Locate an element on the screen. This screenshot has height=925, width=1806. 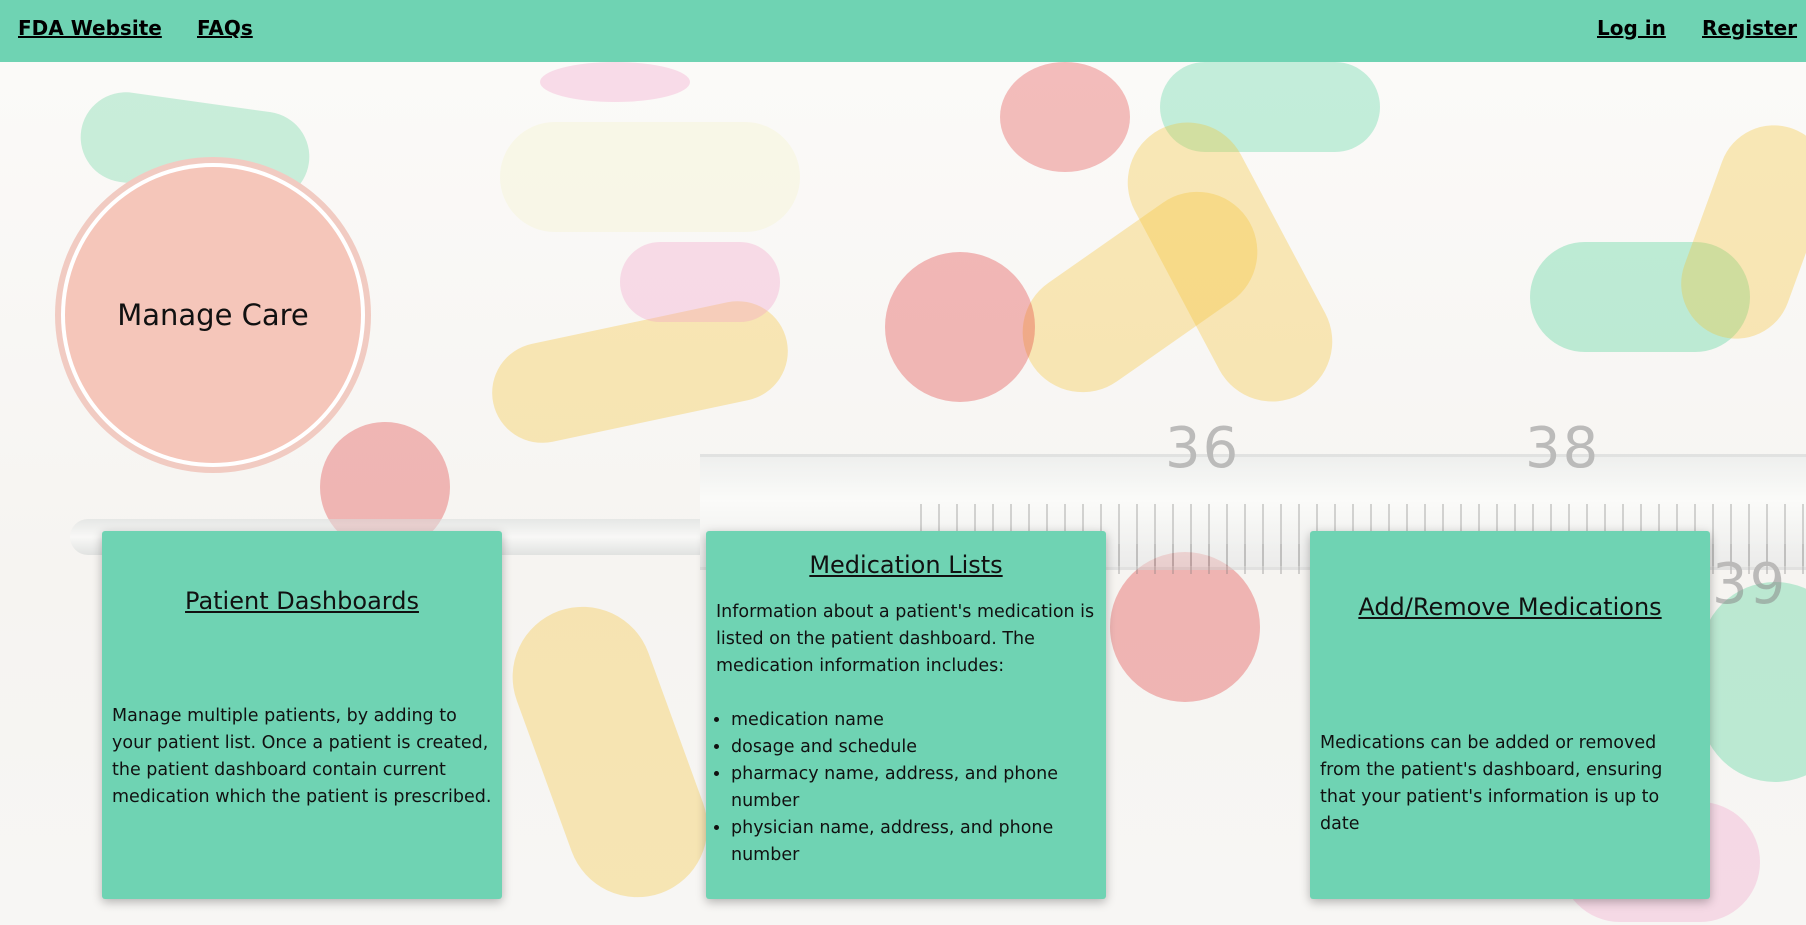
fda-website-link: FDA Website is located at coordinates (90, 28).